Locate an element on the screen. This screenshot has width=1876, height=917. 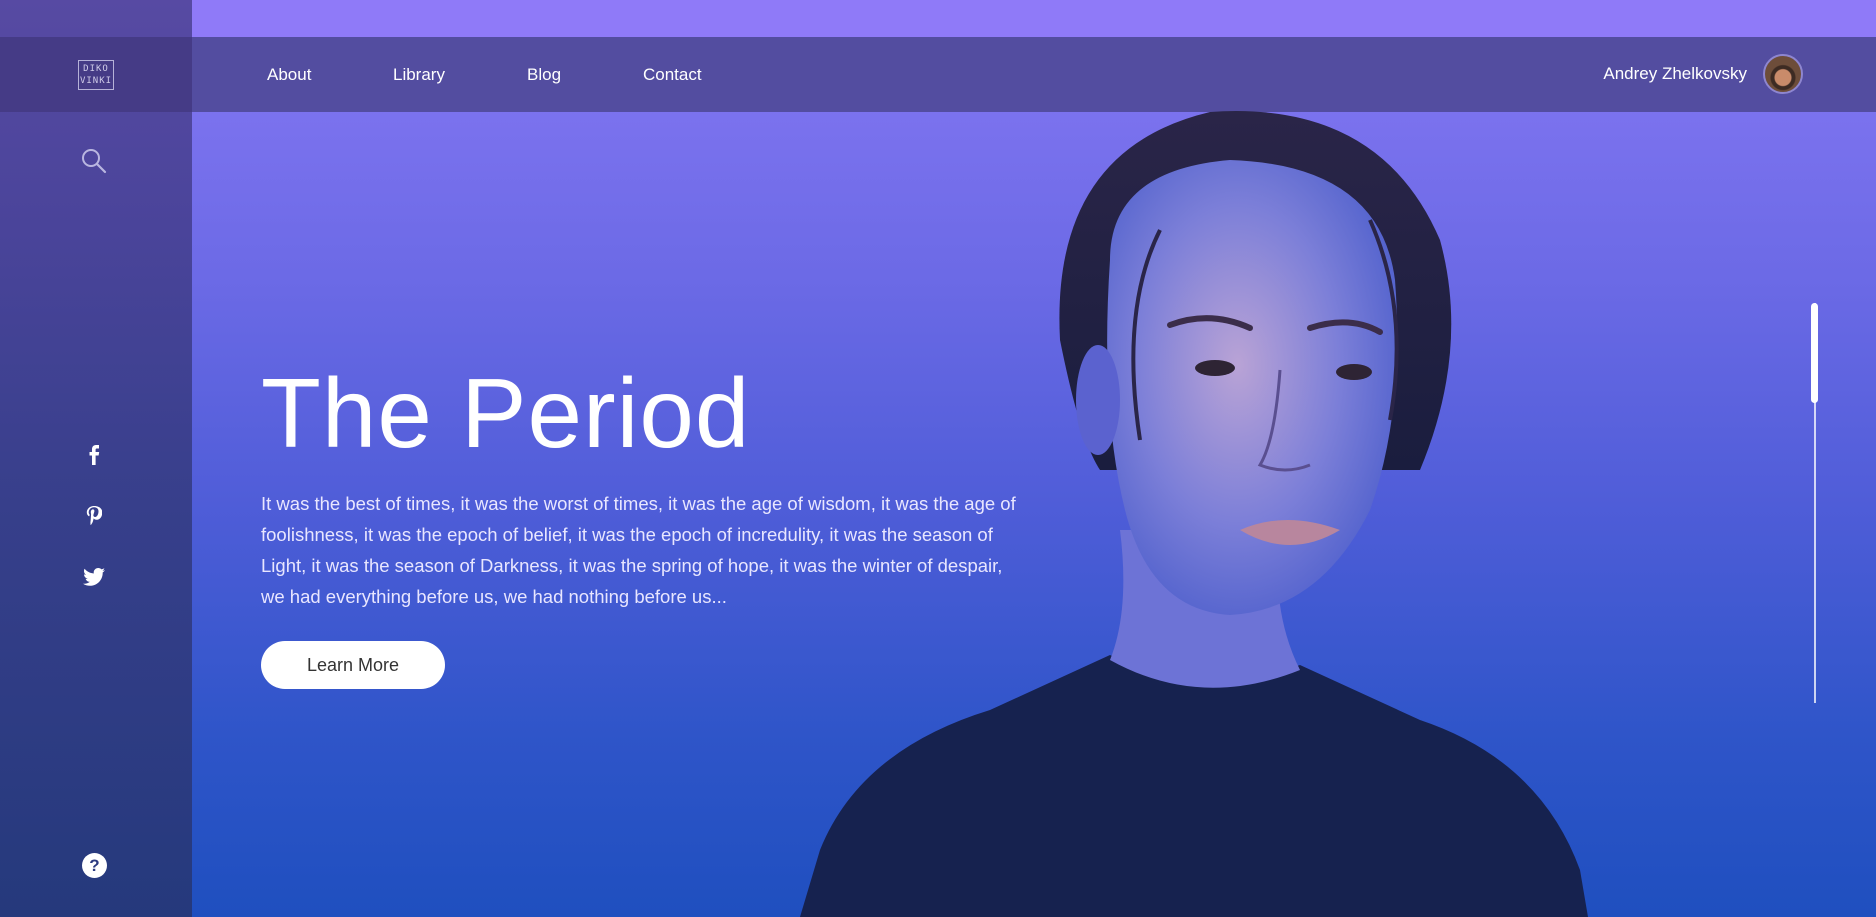
scroll-thumb is located at coordinates (1814, 353).